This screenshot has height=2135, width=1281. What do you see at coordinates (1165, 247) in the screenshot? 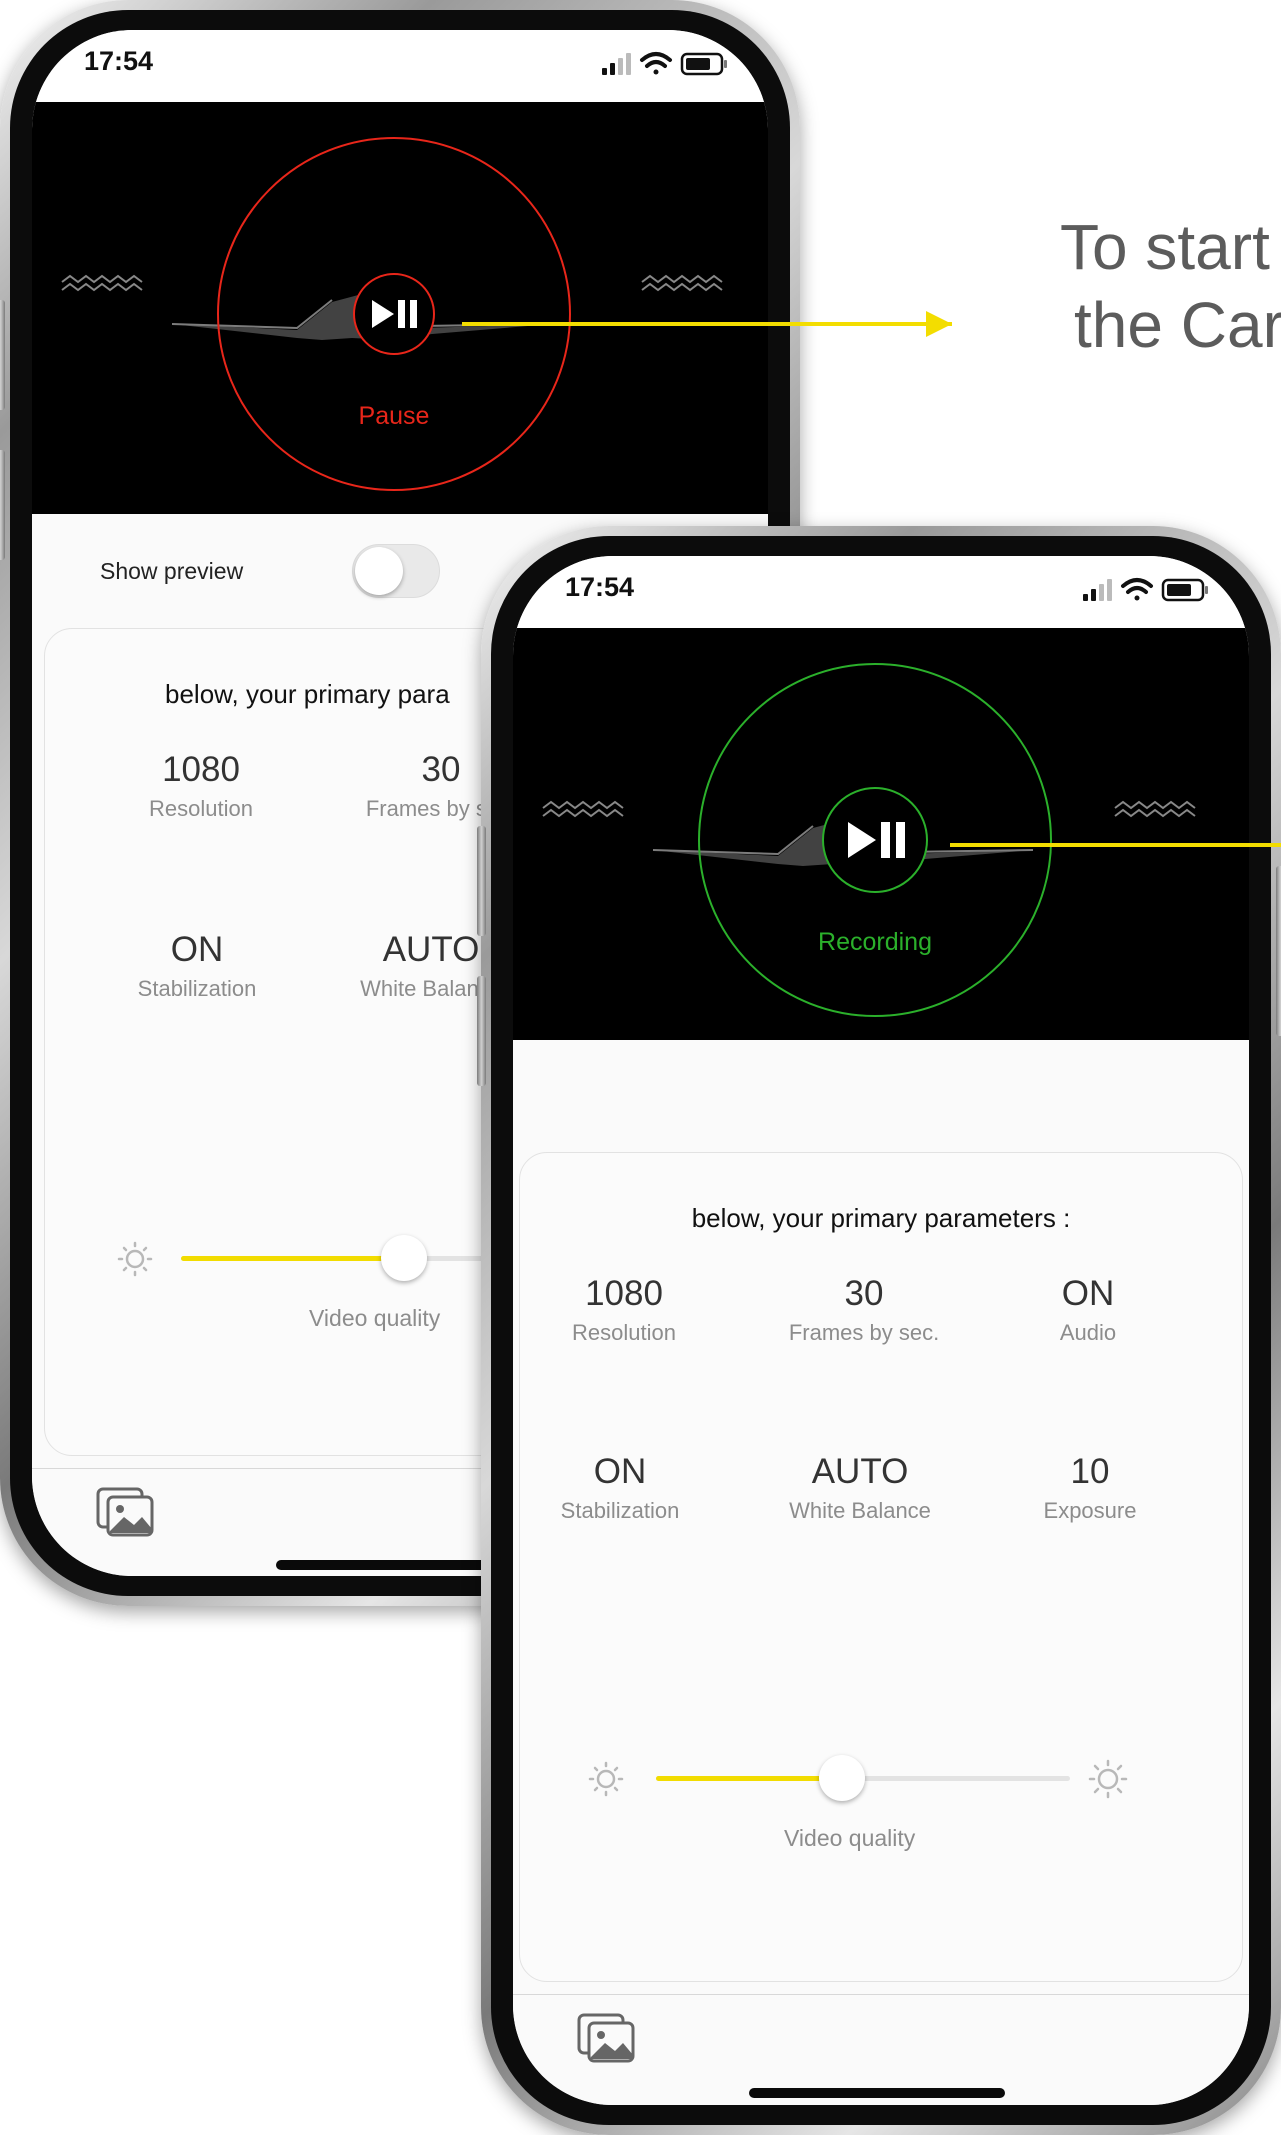
I see `callout-line-1: To start` at bounding box center [1165, 247].